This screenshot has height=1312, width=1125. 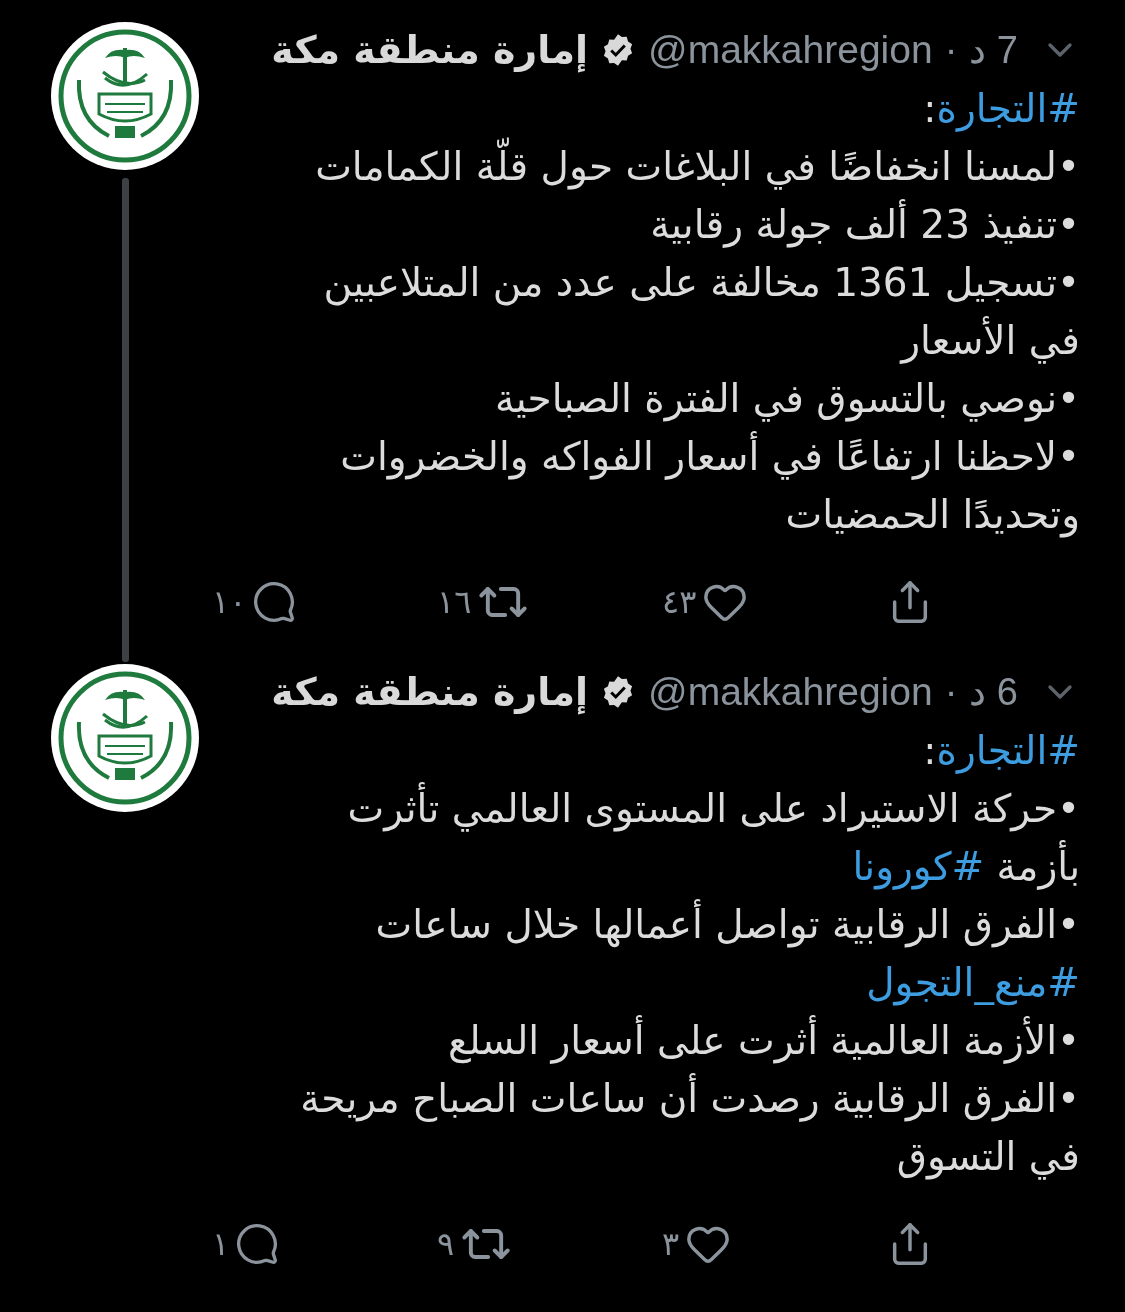 What do you see at coordinates (786, 399) in the screenshot?
I see `tweet-text: •نوصي بالتسوق في الفترة الصباحية` at bounding box center [786, 399].